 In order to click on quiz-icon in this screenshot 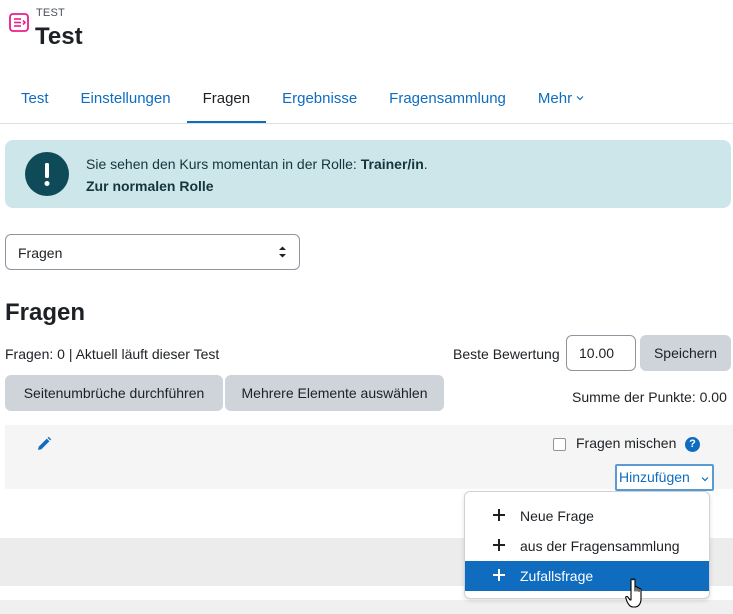, I will do `click(19, 22)`.